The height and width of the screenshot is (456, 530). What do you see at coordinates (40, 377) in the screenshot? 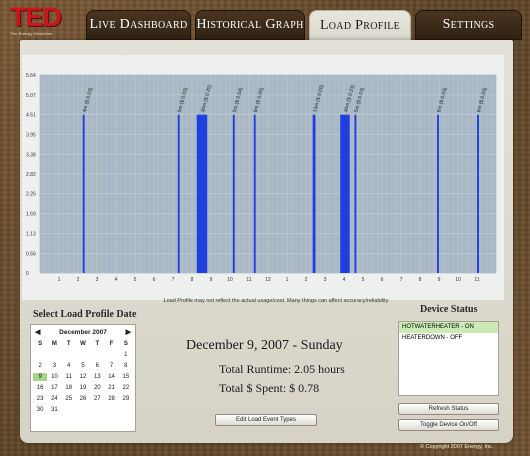
I see `calendar-day: 9` at bounding box center [40, 377].